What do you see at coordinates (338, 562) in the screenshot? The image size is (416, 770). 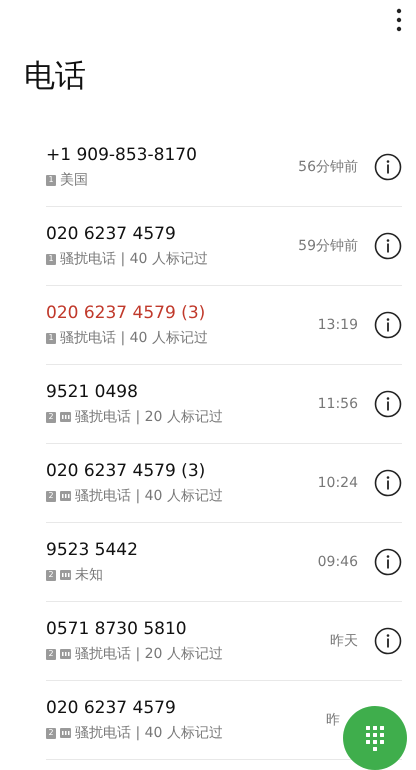 I see `call-time: 09:46` at bounding box center [338, 562].